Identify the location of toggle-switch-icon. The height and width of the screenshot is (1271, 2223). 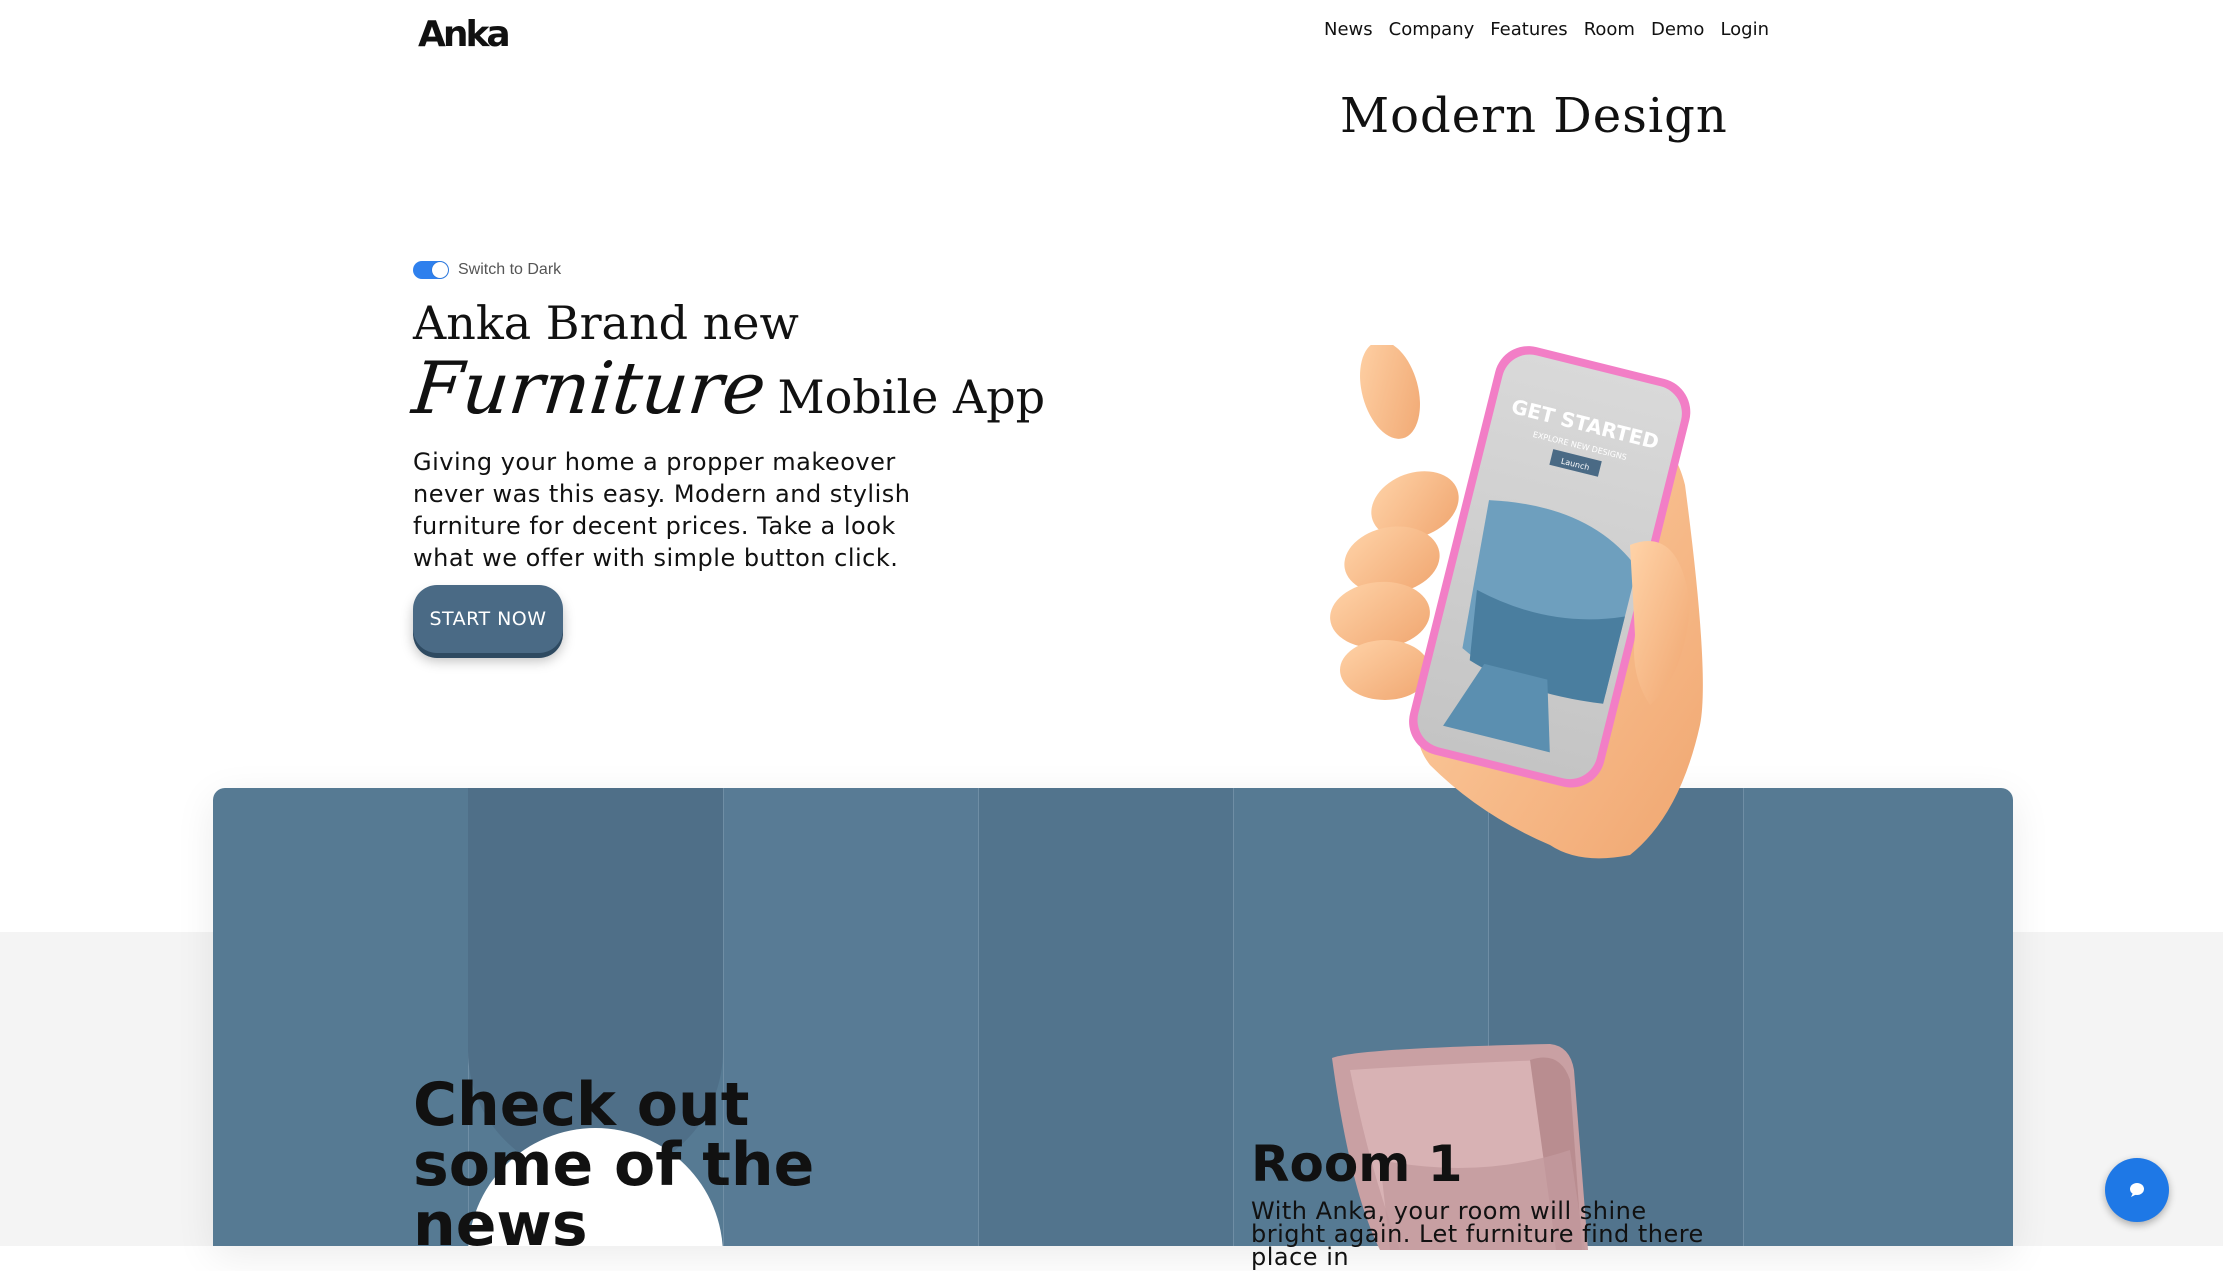
(431, 270).